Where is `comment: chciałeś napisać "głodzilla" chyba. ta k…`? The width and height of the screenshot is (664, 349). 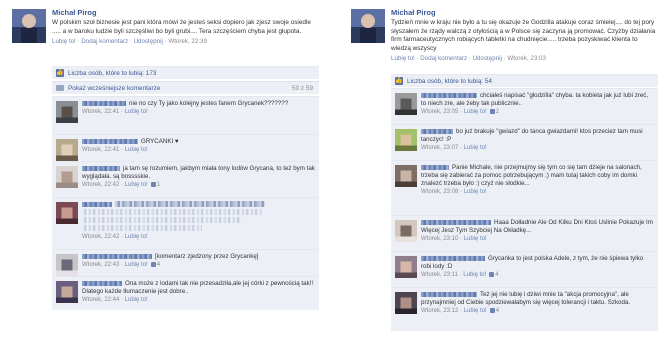
comment: chciałeś napisać "głodzilla" chyba. ta k… is located at coordinates (524, 106).